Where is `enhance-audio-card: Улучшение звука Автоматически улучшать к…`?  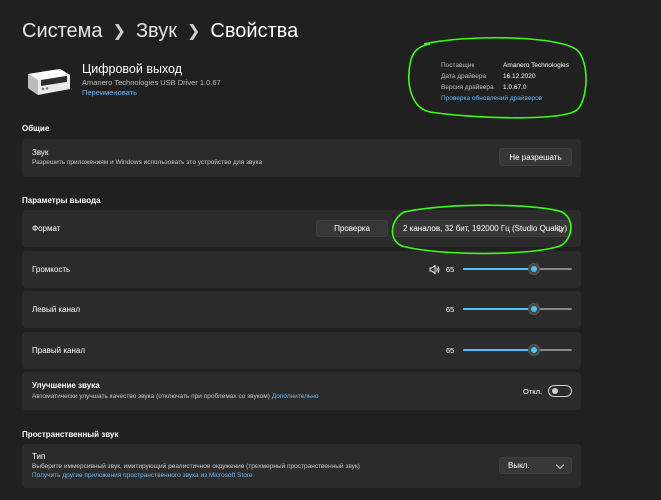
enhance-audio-card: Улучшение звука Автоматически улучшать к… is located at coordinates (301, 391).